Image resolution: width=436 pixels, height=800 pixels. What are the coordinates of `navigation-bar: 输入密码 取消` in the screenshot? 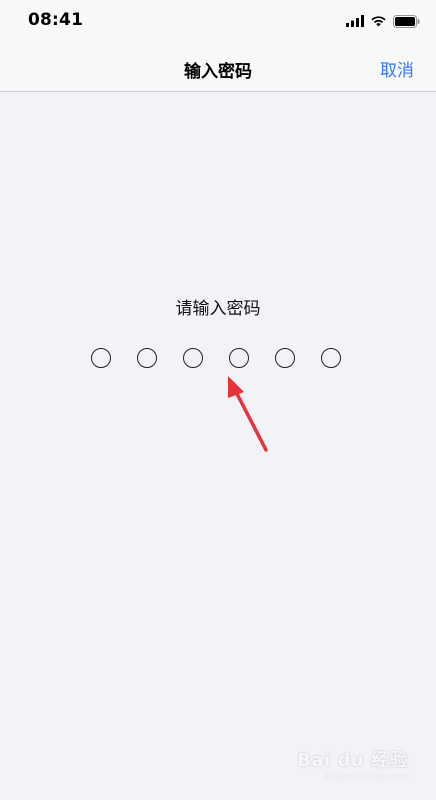 It's located at (218, 68).